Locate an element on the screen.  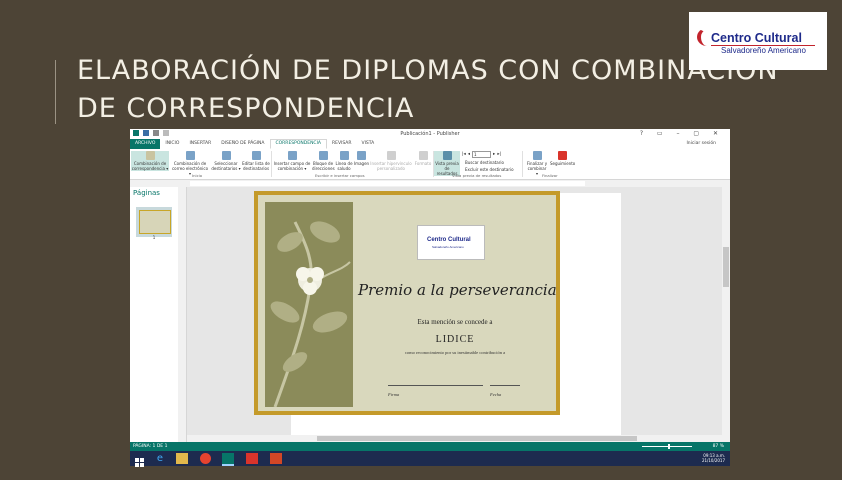
page-thumbnail: 1 is located at coordinates (154, 223).